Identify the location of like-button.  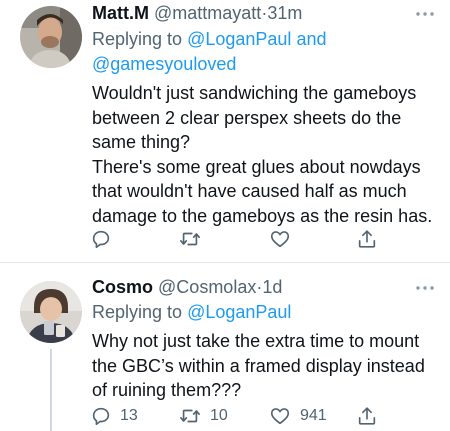
(280, 239).